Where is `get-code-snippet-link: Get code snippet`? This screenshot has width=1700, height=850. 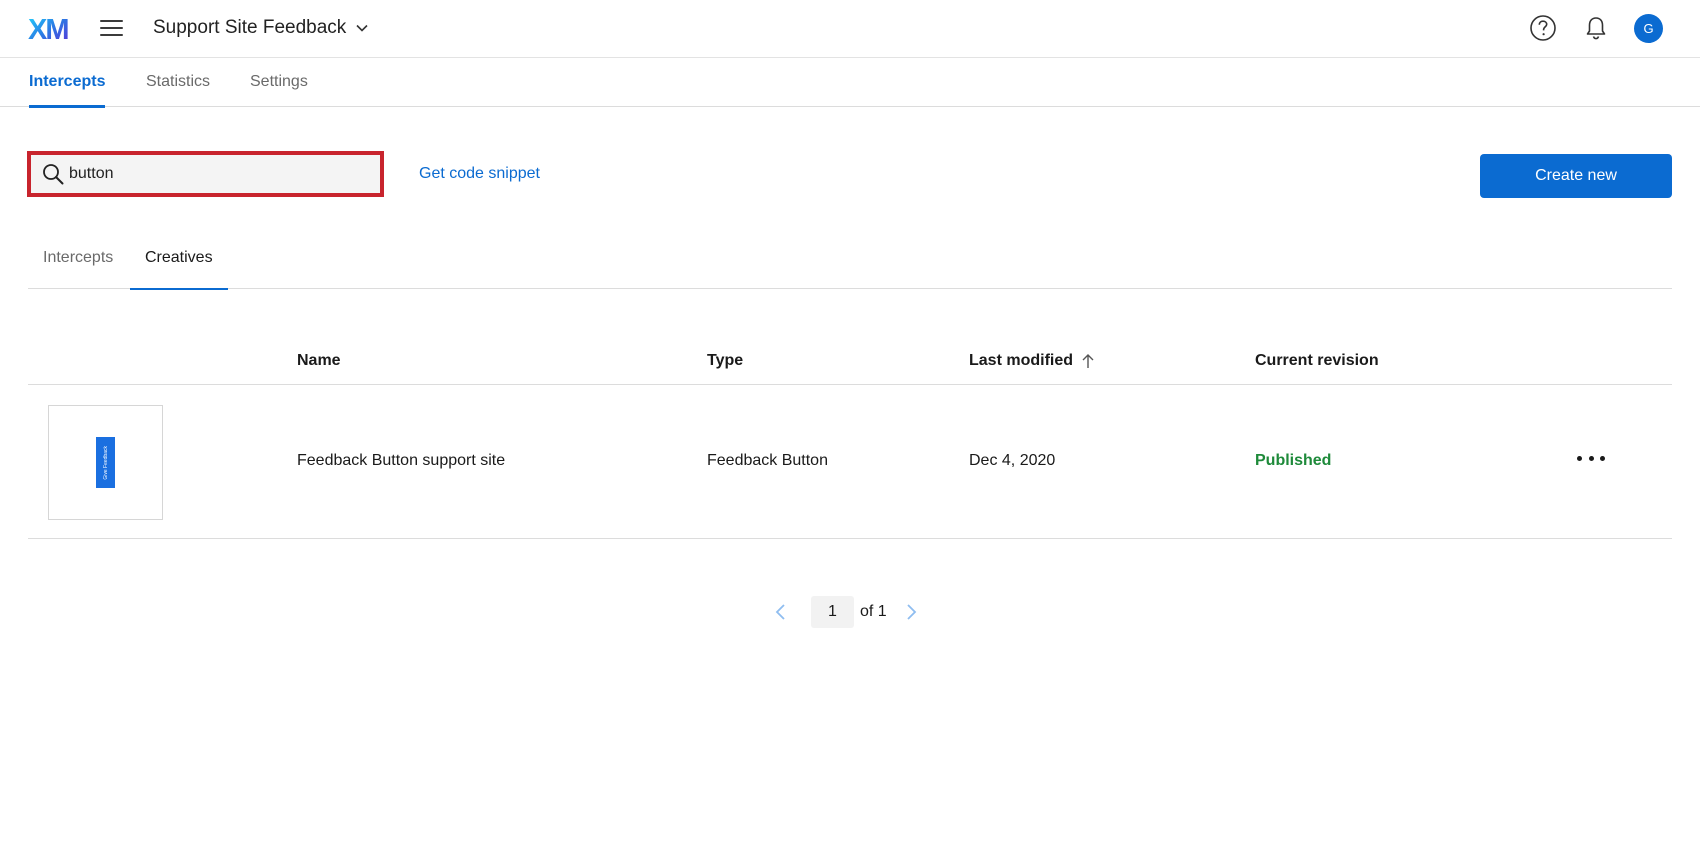 get-code-snippet-link: Get code snippet is located at coordinates (479, 174).